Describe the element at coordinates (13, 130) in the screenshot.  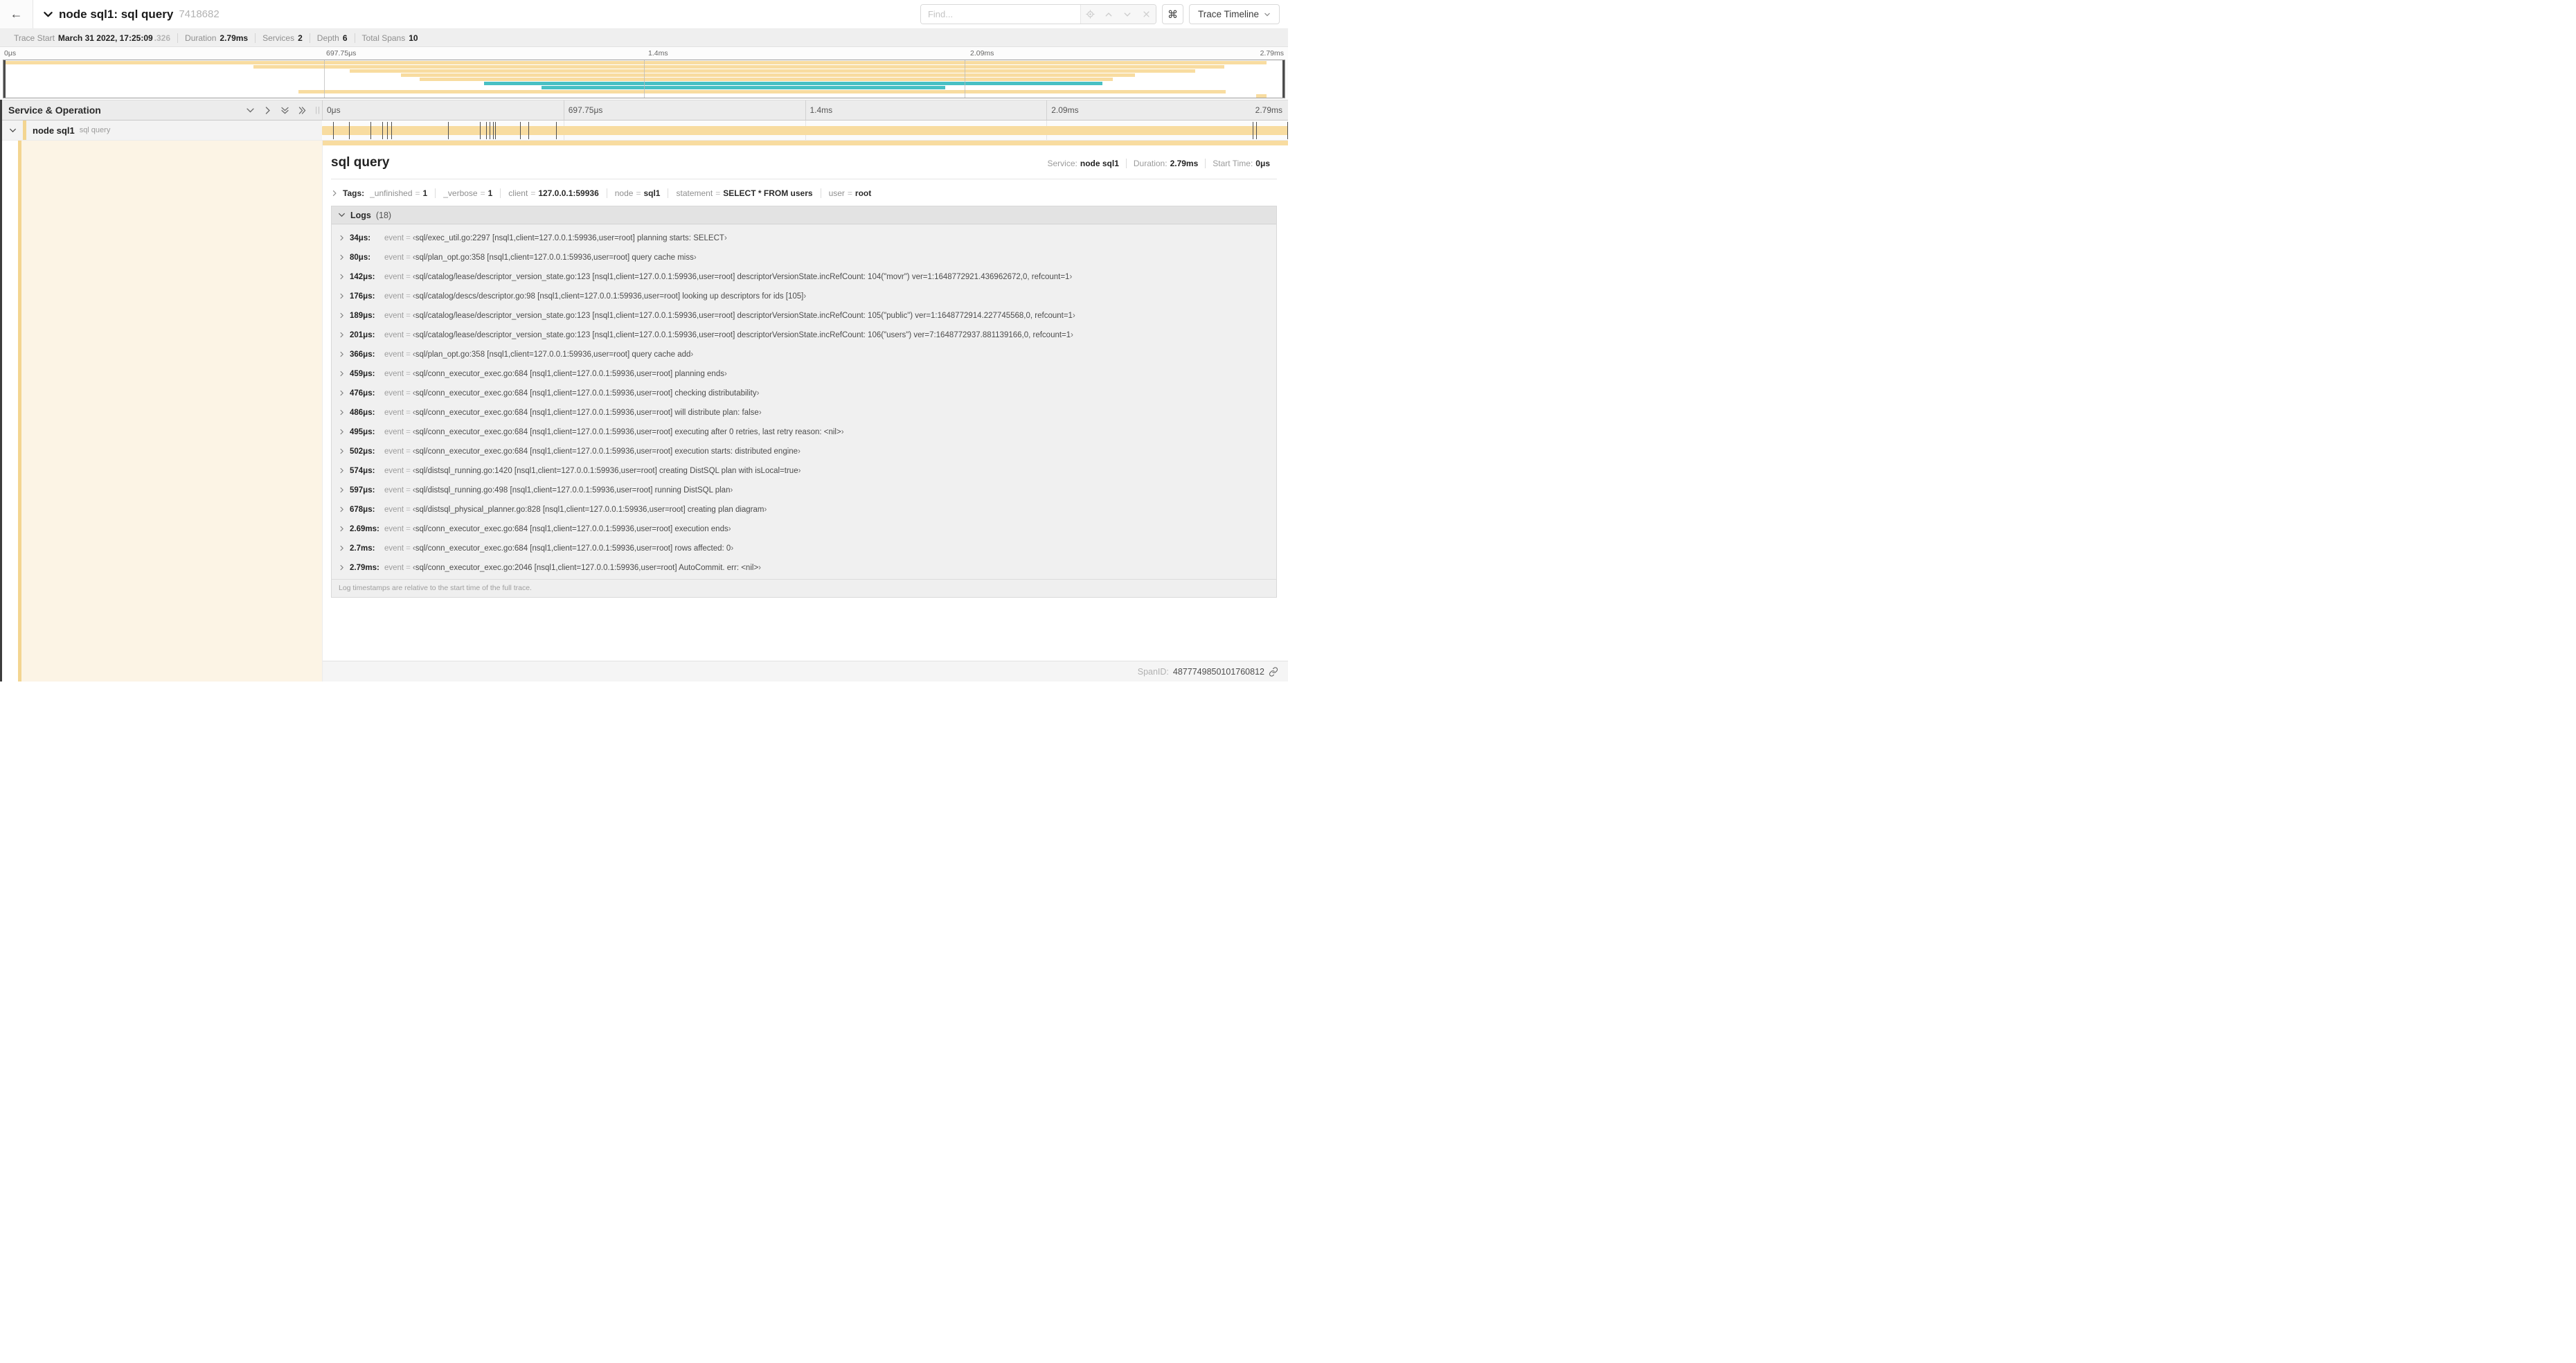
I see `span-collapse-icon` at that location.